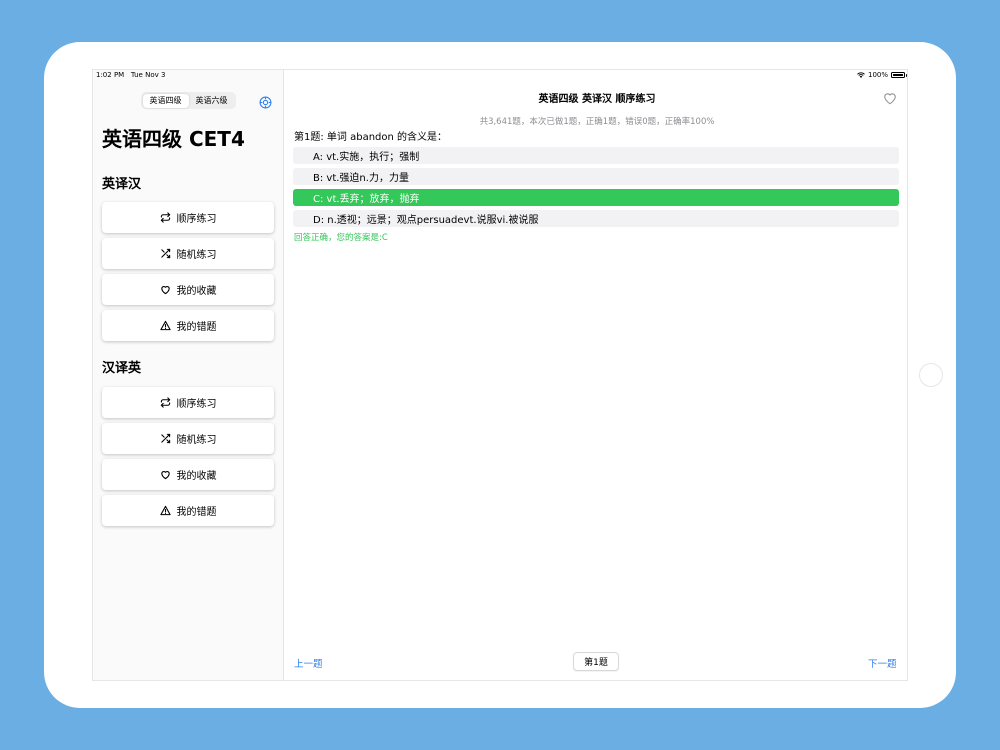 Image resolution: width=1000 pixels, height=750 pixels. I want to click on en-zh-random-button: 随机练习, so click(188, 253).